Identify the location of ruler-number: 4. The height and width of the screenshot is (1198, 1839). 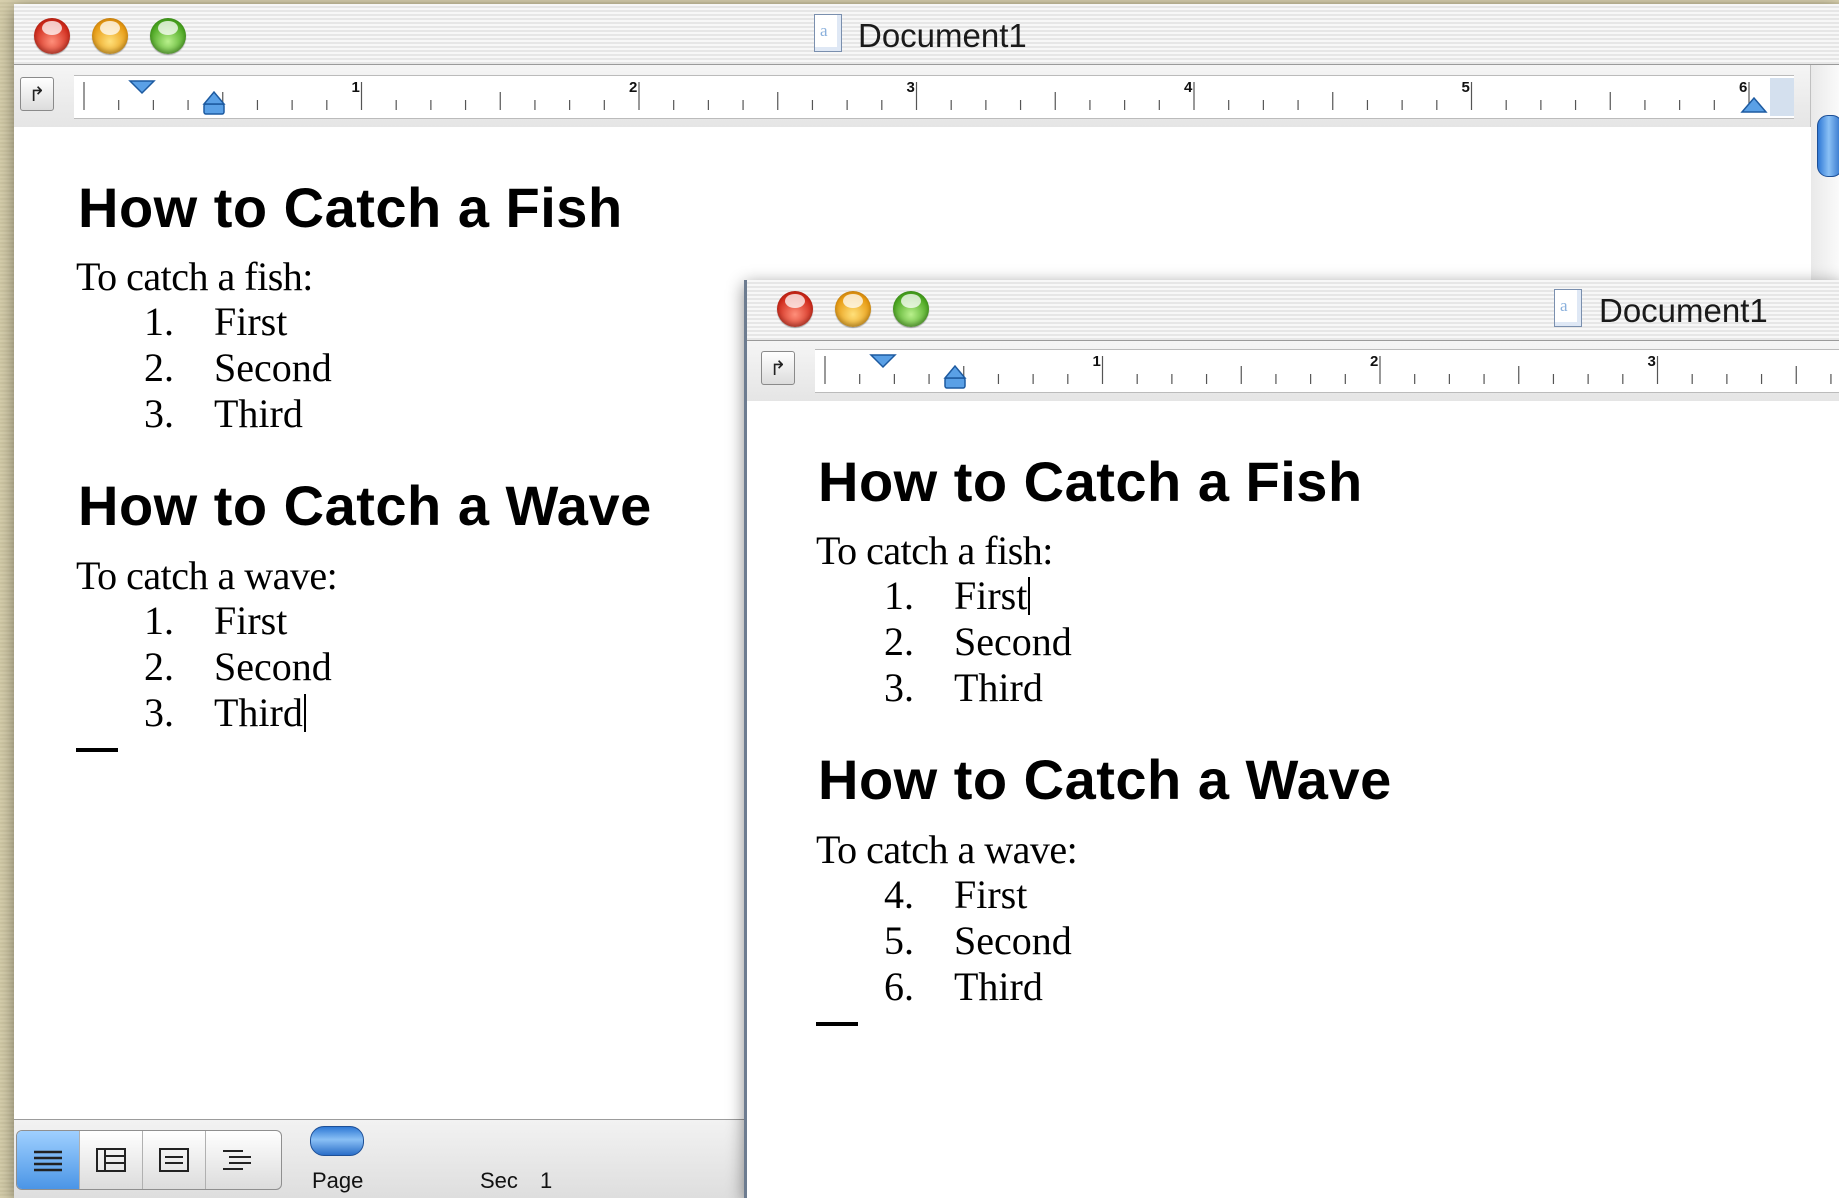
(1188, 87).